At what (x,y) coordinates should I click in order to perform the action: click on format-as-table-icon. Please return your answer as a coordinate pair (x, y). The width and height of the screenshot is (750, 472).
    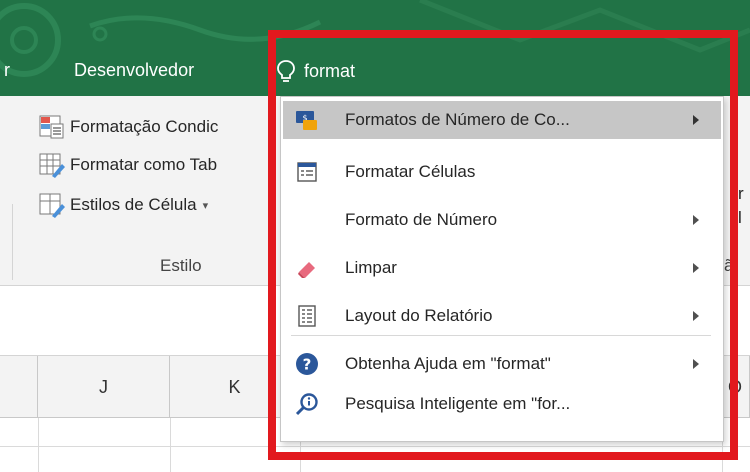
    Looking at the image, I should click on (52, 165).